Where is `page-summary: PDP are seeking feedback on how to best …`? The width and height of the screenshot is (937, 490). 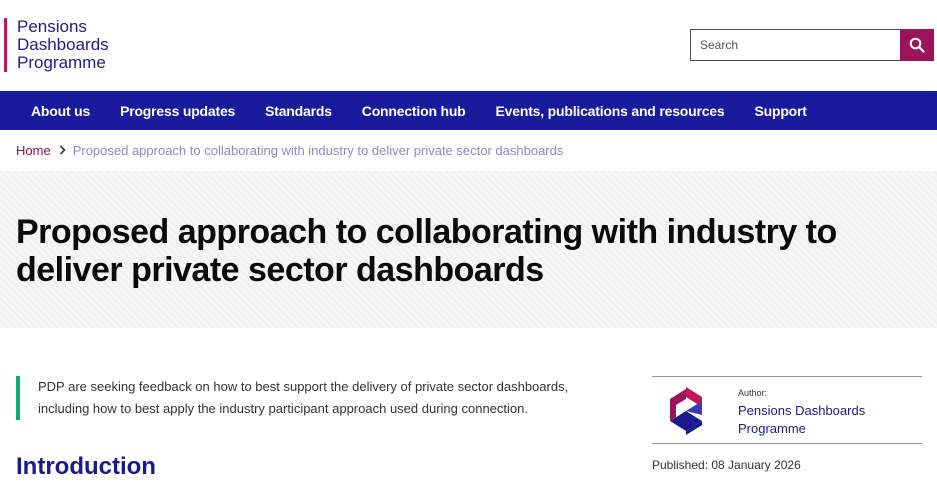
page-summary: PDP are seeking feedback on how to best … is located at coordinates (316, 398).